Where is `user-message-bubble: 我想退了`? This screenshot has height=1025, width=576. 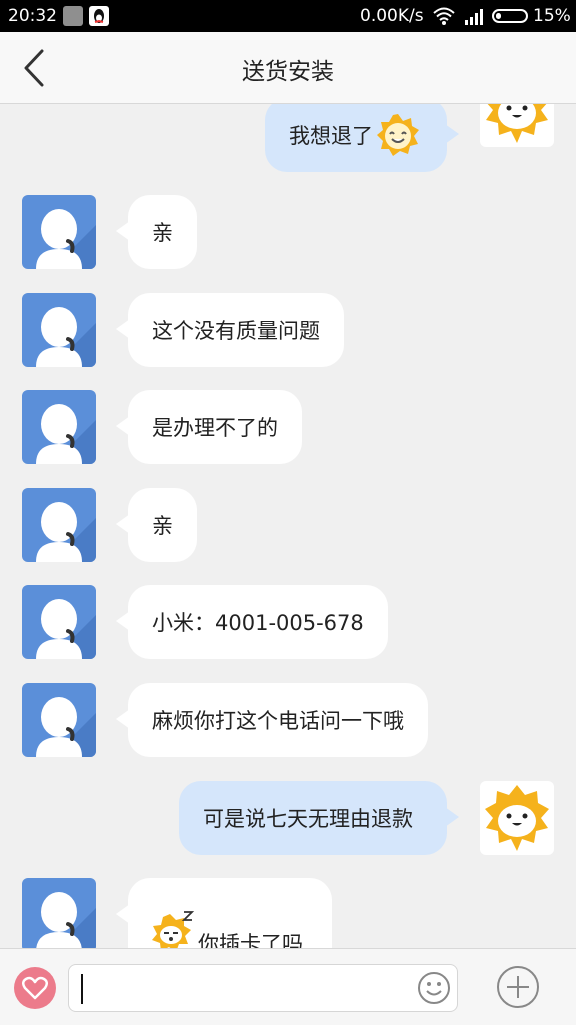 user-message-bubble: 我想退了 is located at coordinates (362, 138).